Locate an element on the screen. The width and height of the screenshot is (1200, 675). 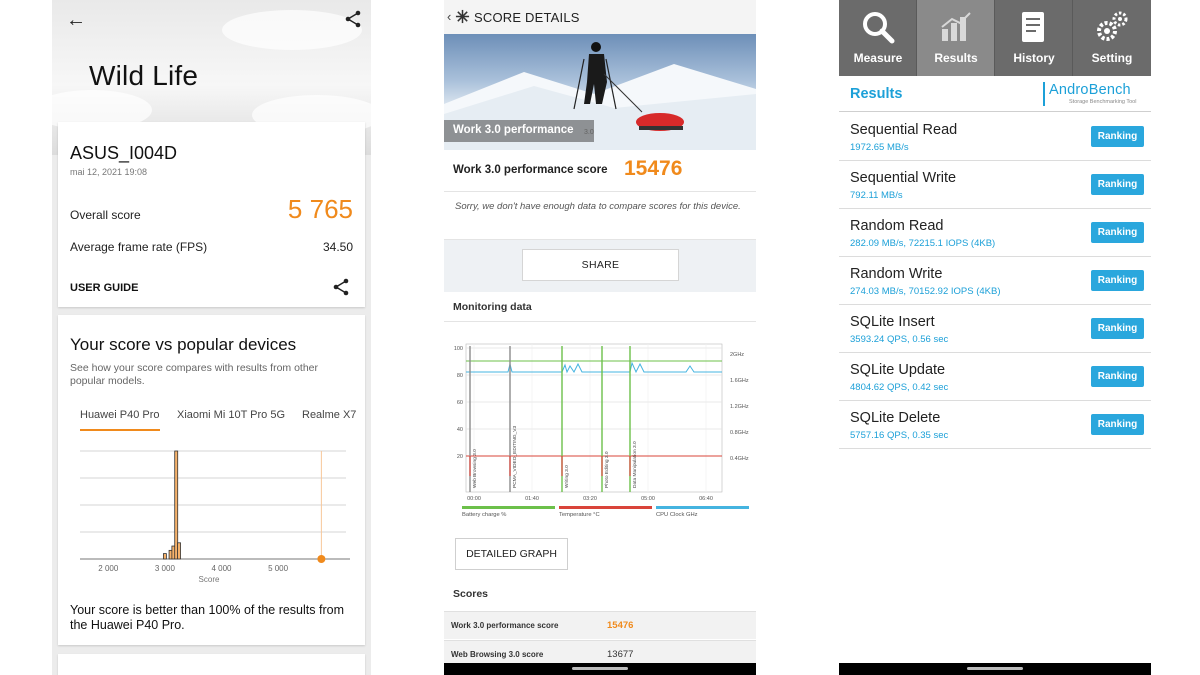
your-score-marker is located at coordinates (321, 559).